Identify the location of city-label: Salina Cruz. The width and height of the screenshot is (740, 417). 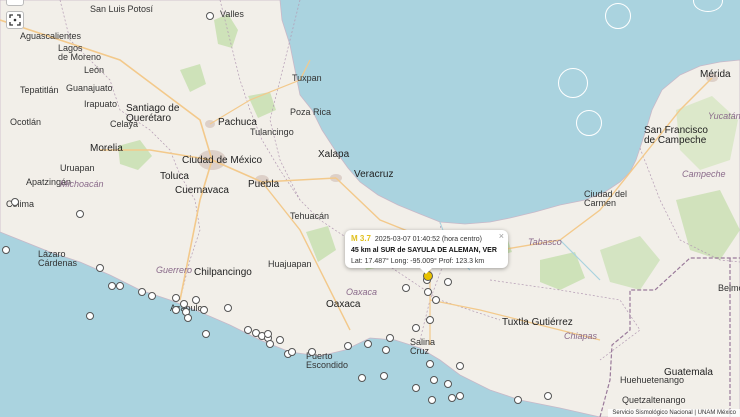
(423, 346).